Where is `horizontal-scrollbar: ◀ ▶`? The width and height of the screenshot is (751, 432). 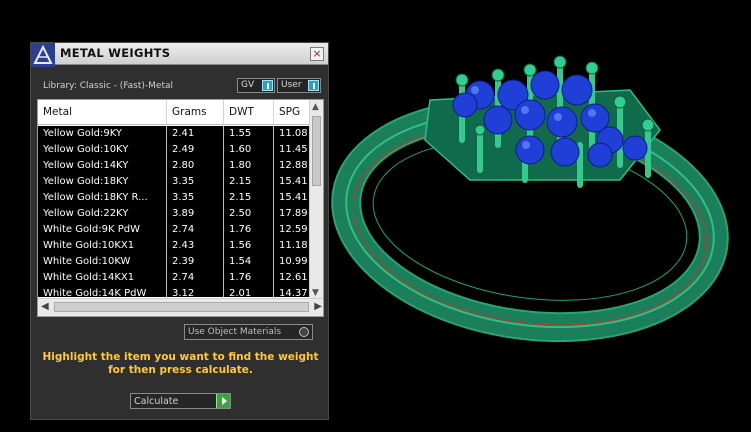 horizontal-scrollbar: ◀ ▶ is located at coordinates (180, 307).